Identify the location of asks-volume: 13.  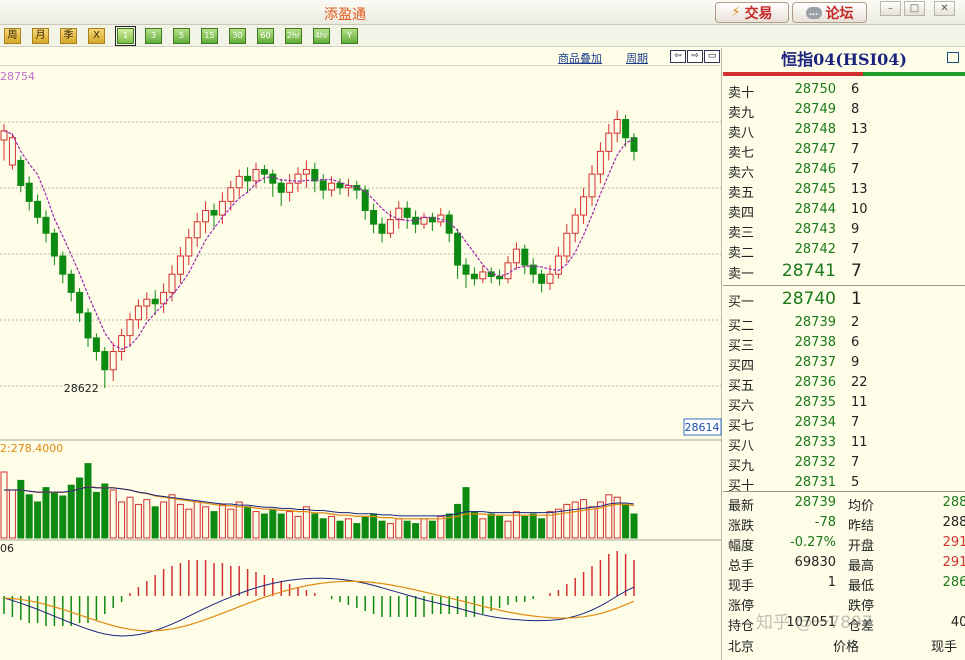
(859, 189).